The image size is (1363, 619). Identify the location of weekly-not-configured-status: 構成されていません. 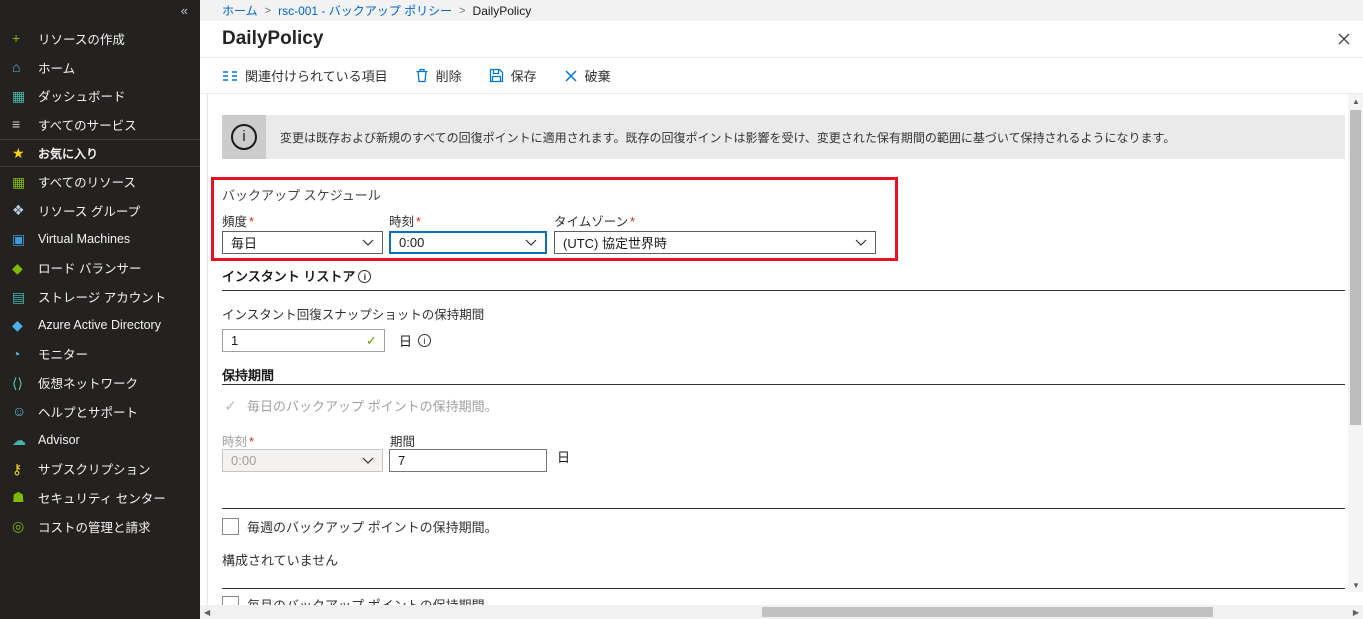
(280, 560).